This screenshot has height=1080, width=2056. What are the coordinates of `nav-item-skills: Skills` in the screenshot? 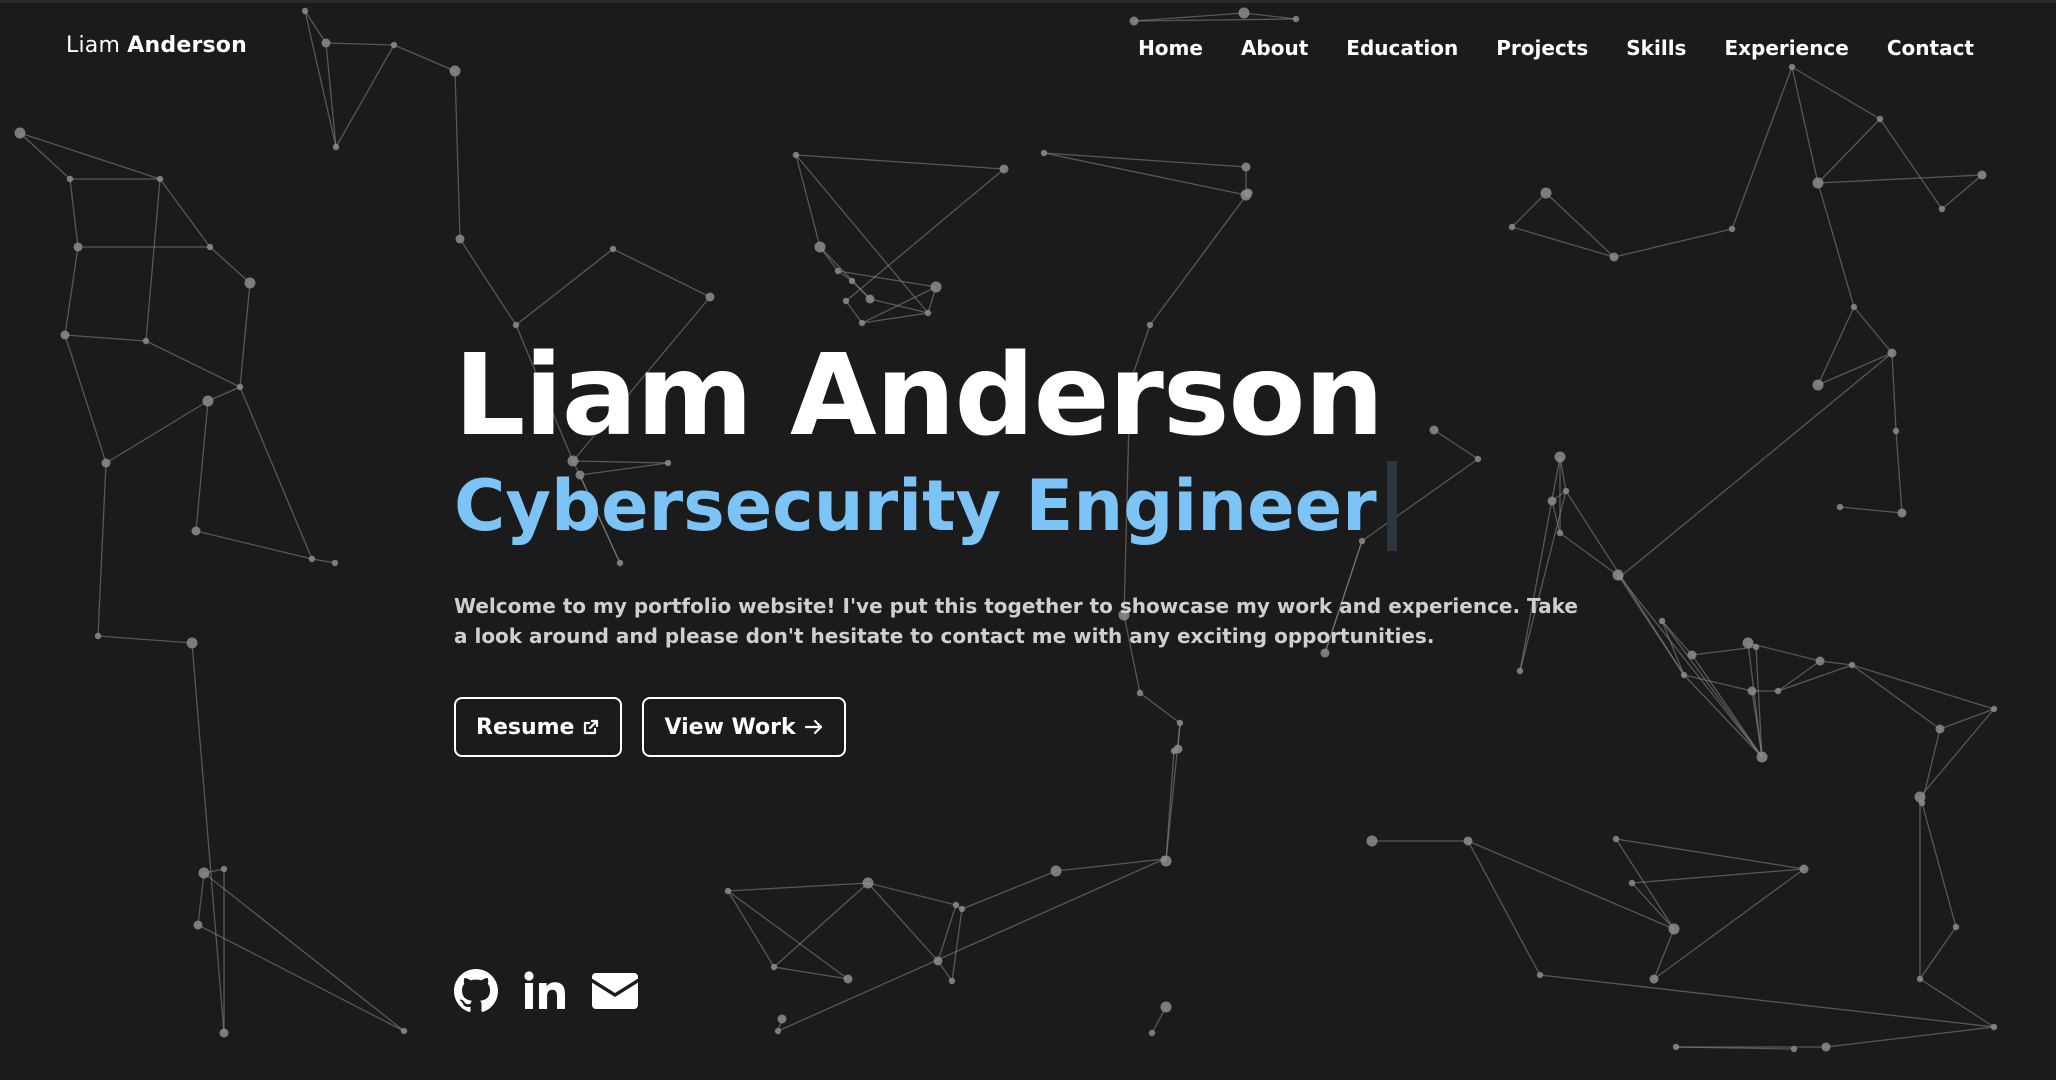 It's located at (1656, 48).